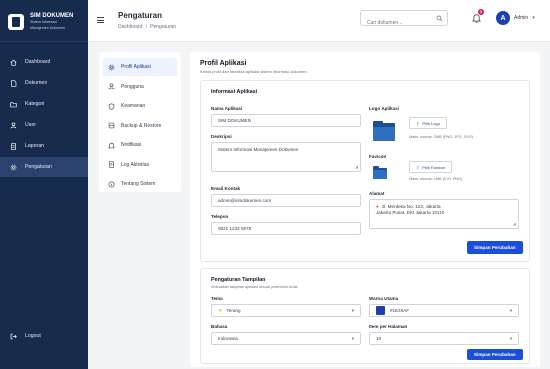 Image resolution: width=550 pixels, height=369 pixels. I want to click on color-swatch, so click(380, 310).